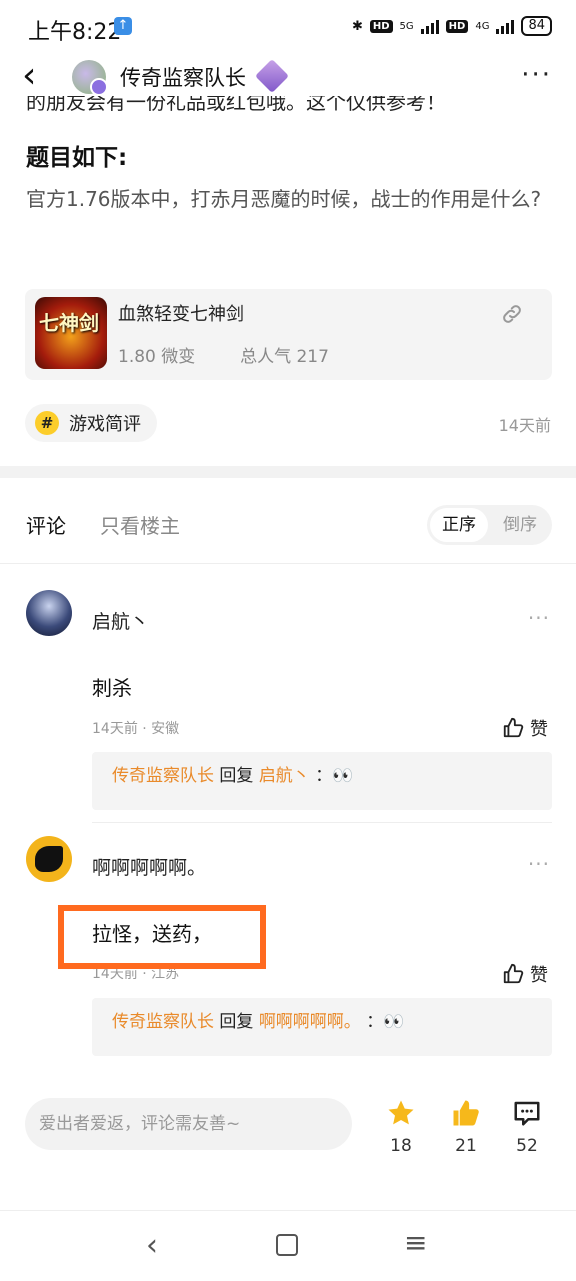  What do you see at coordinates (272, 76) in the screenshot?
I see `rank-badge-icon` at bounding box center [272, 76].